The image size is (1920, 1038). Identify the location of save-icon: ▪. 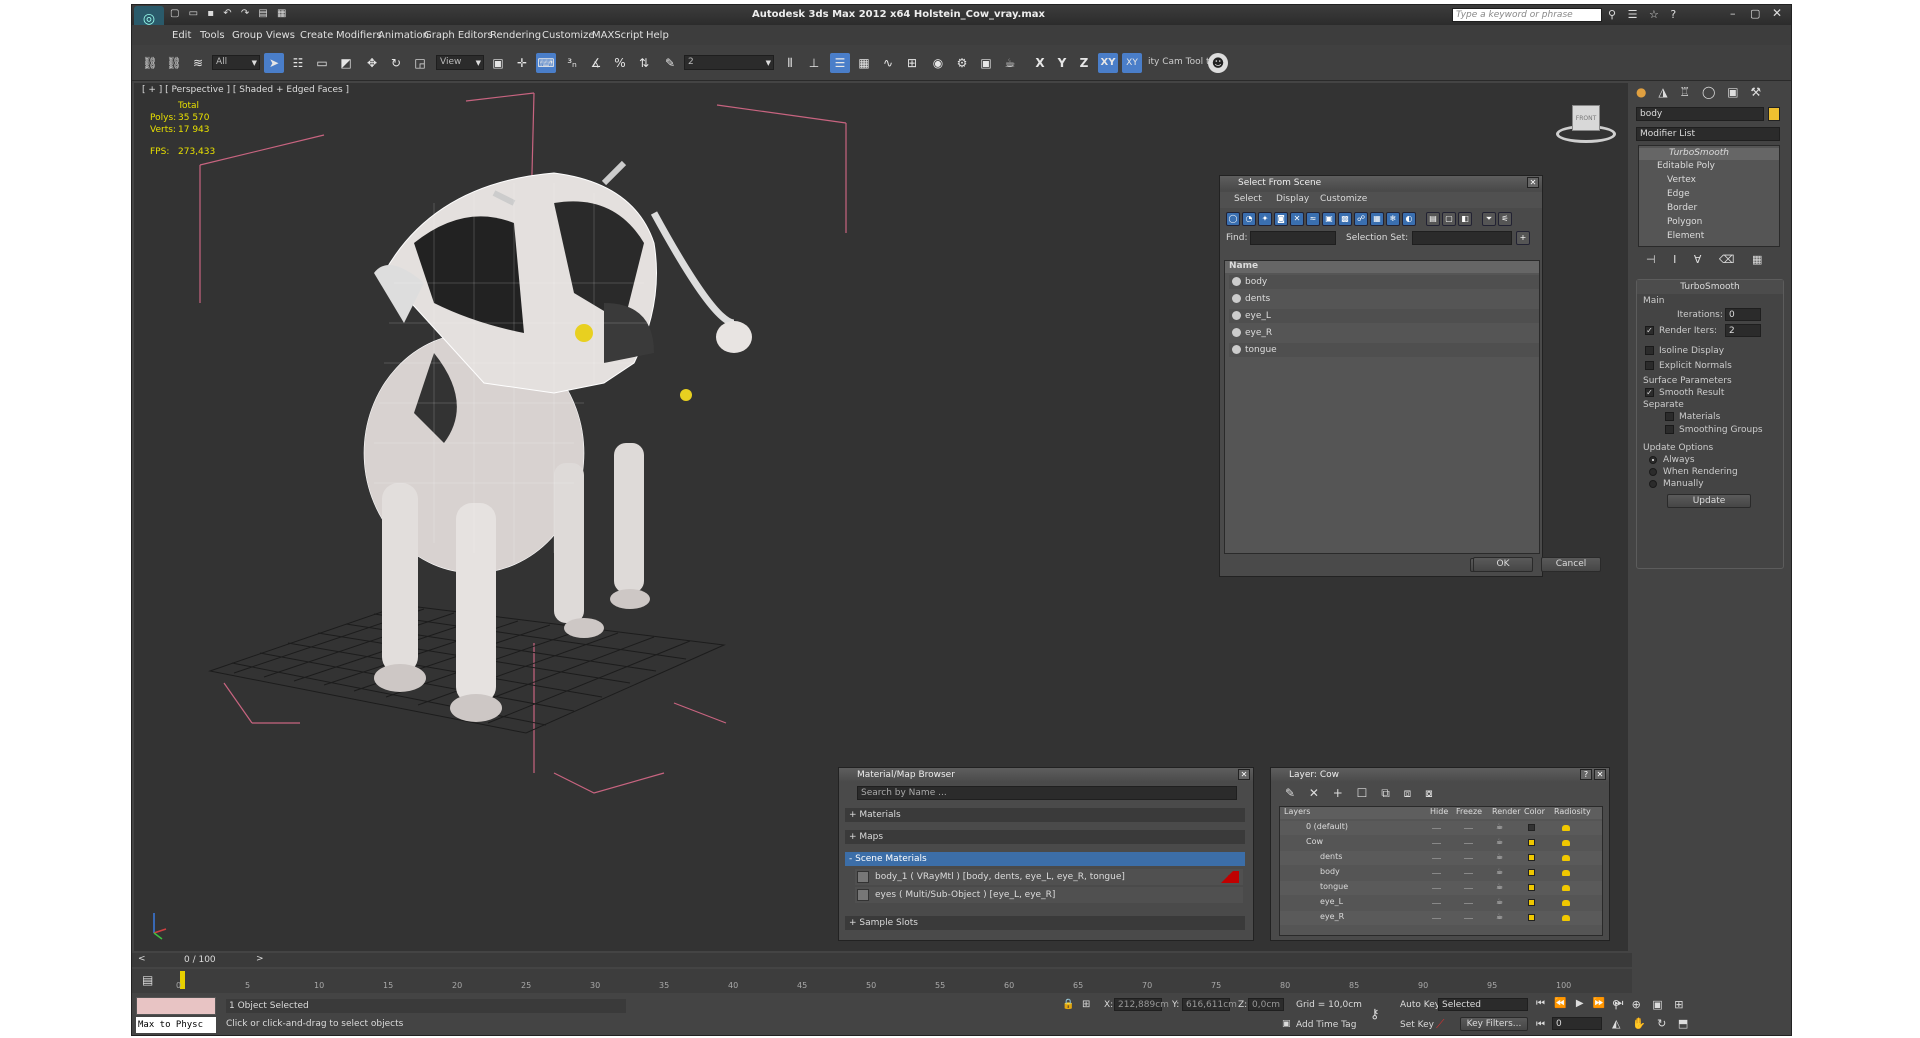
(210, 13).